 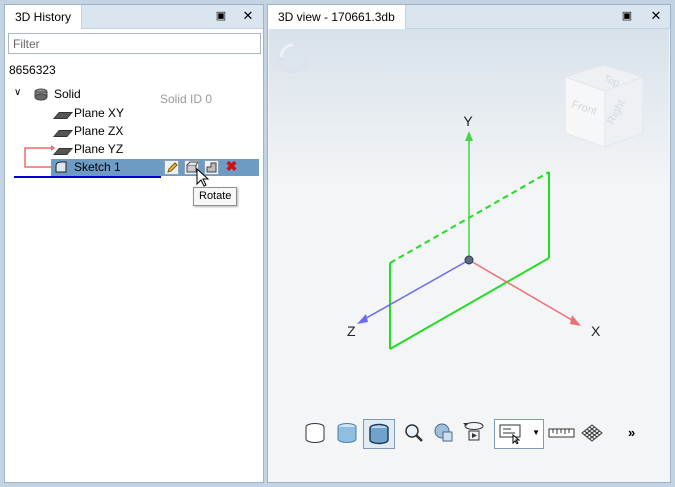 What do you see at coordinates (474, 431) in the screenshot?
I see `orbit-icon` at bounding box center [474, 431].